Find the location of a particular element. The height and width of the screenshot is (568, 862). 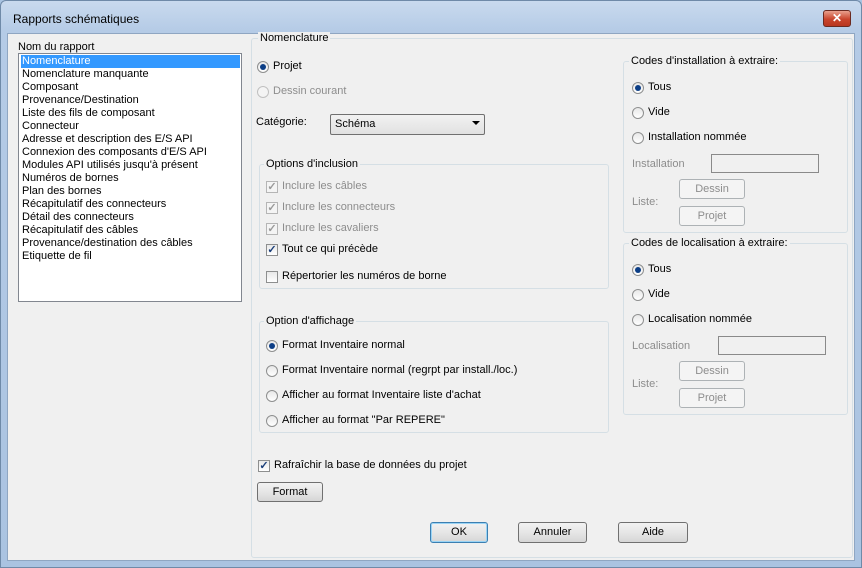

localisation-nommee-radio is located at coordinates (638, 320).